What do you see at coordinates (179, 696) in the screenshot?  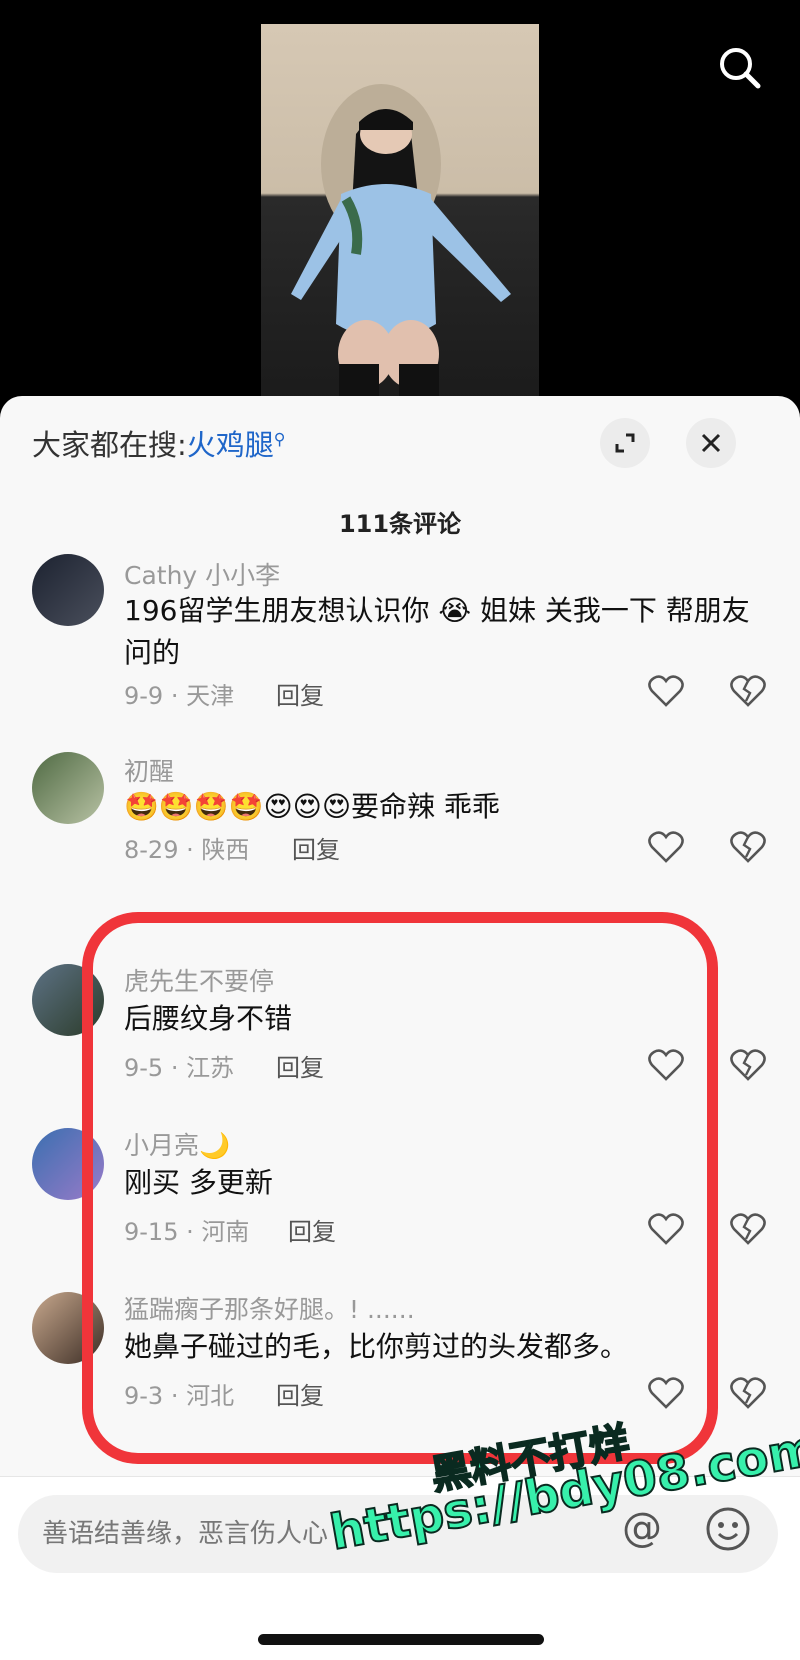 I see `comment-date-location: 9-9 · 天津` at bounding box center [179, 696].